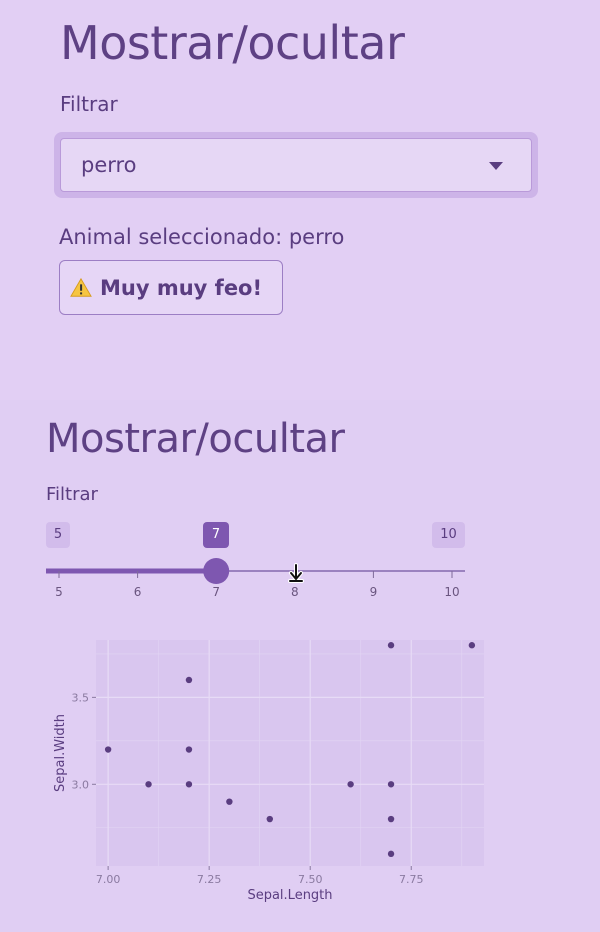  I want to click on slider-tick-label: 7, so click(216, 592).